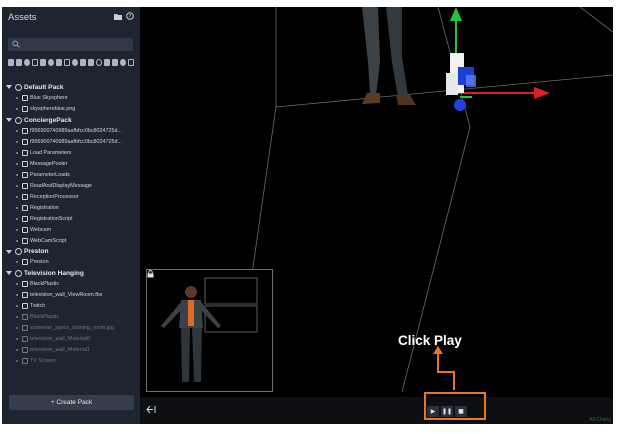 The width and height of the screenshot is (620, 434). I want to click on tree-label: BlackPlastic, so click(45, 284).